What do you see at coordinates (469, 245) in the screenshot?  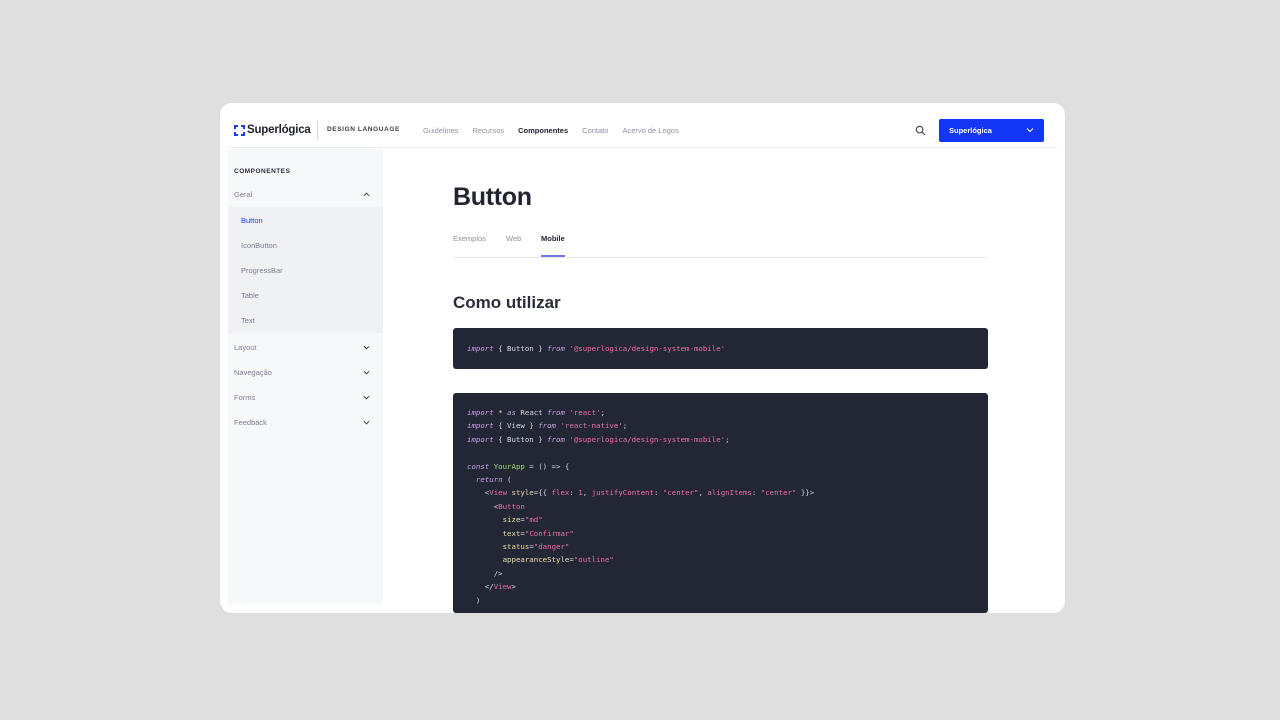 I see `tab-exemplos: Exemplos` at bounding box center [469, 245].